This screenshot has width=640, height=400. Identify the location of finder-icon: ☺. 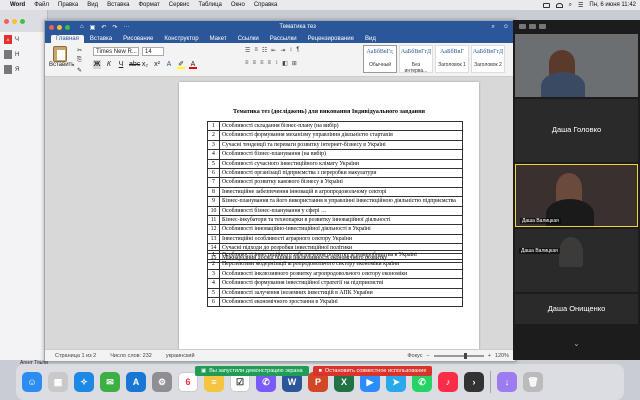
(32, 382).